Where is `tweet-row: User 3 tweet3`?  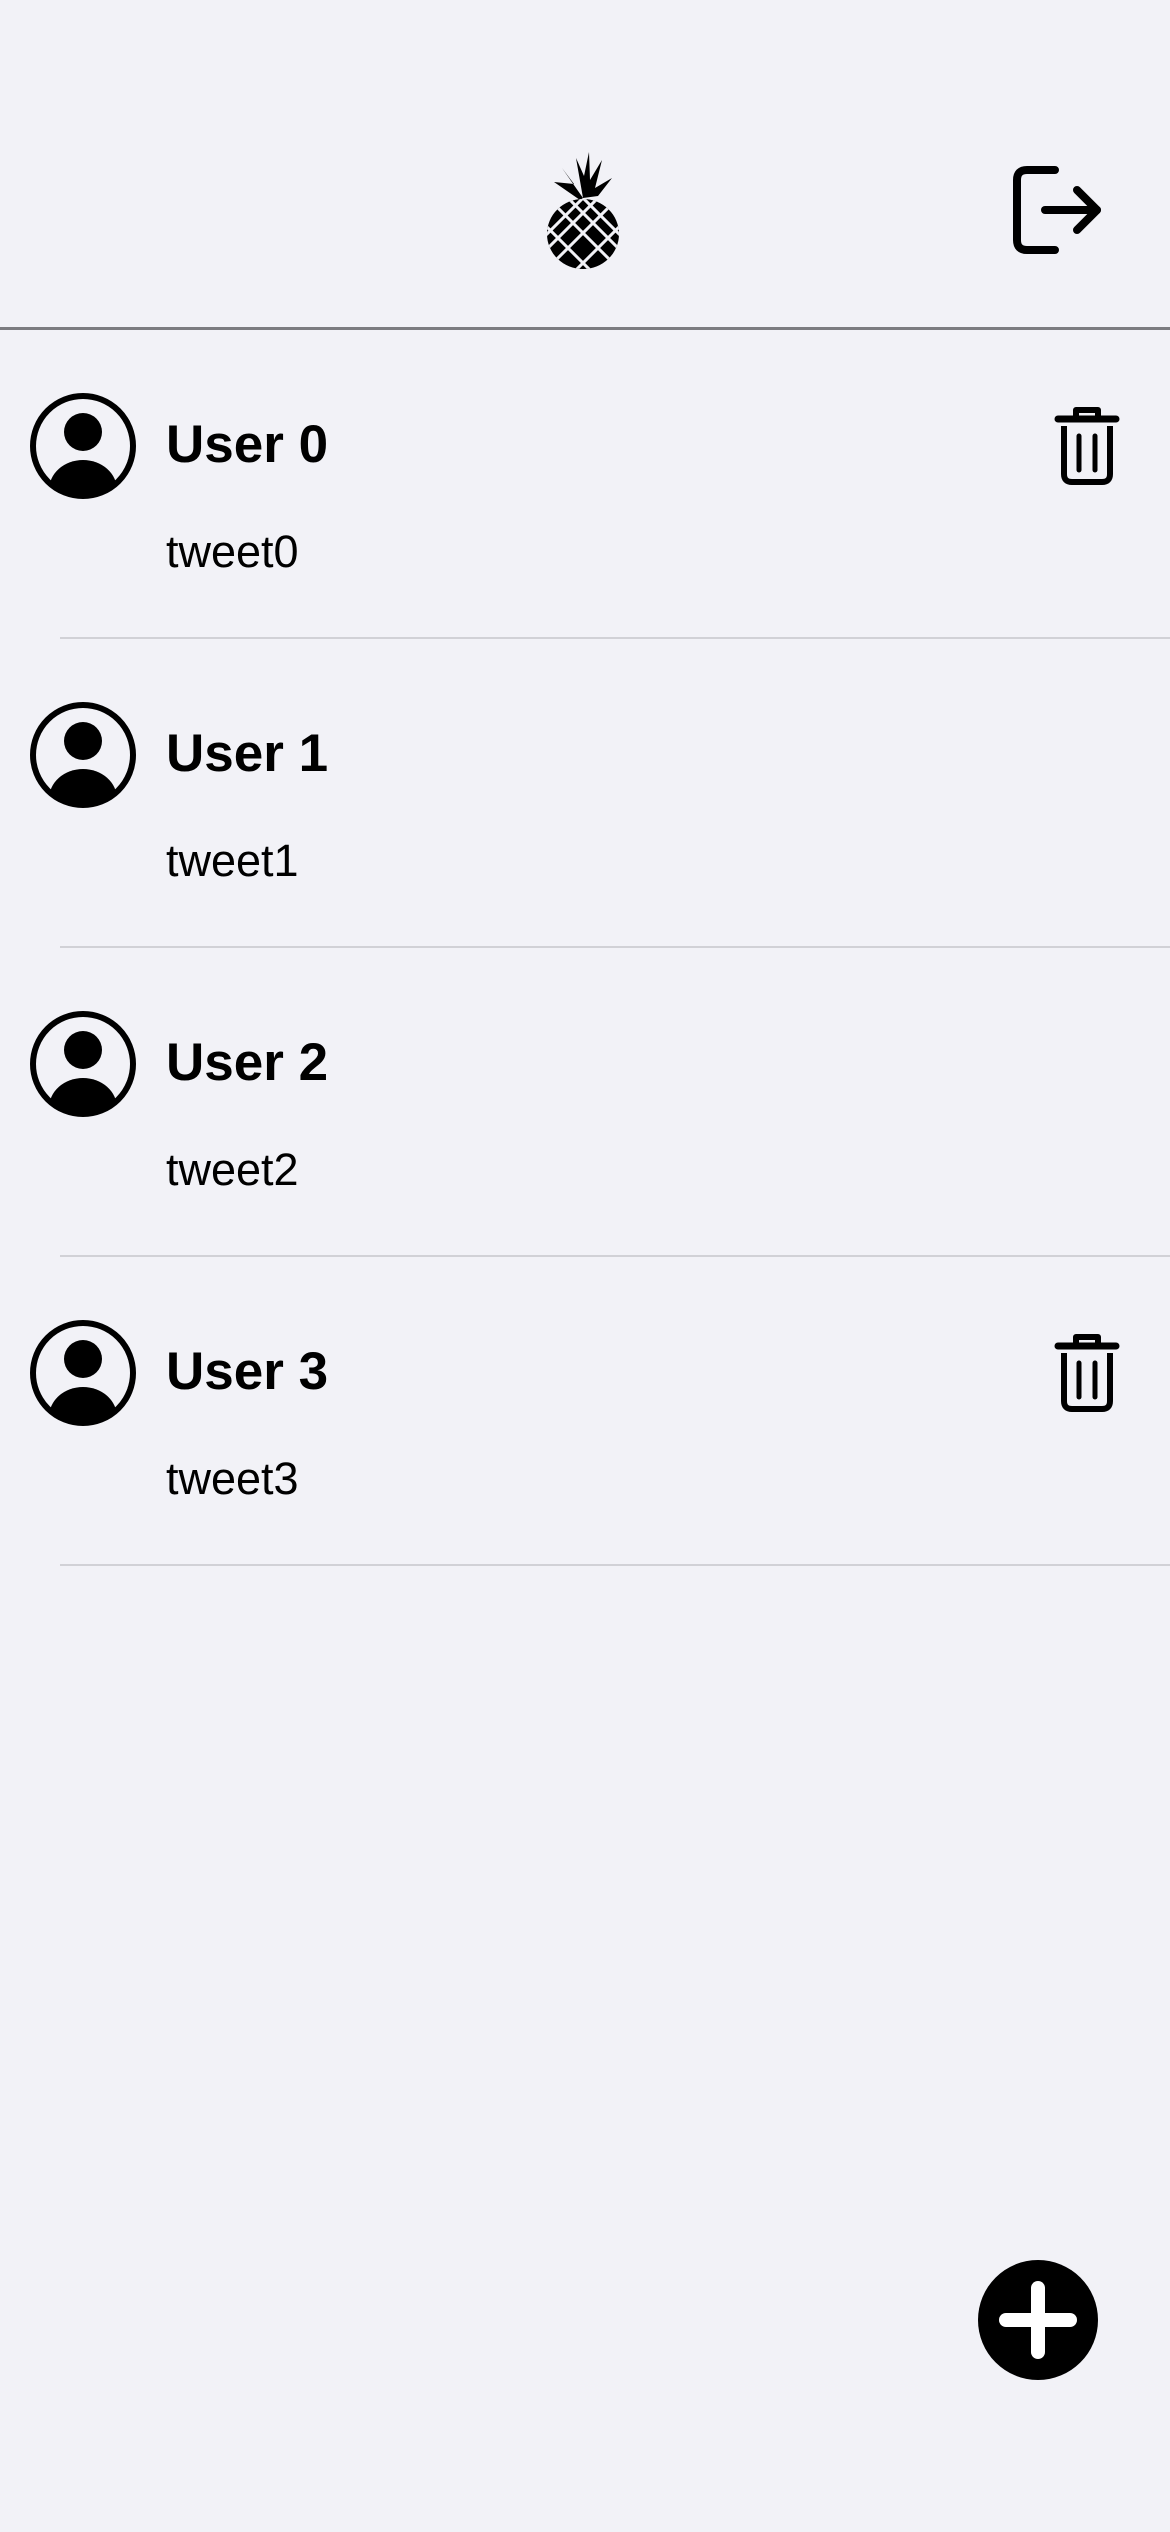
tweet-row: User 3 tweet3 is located at coordinates (585, 1411).